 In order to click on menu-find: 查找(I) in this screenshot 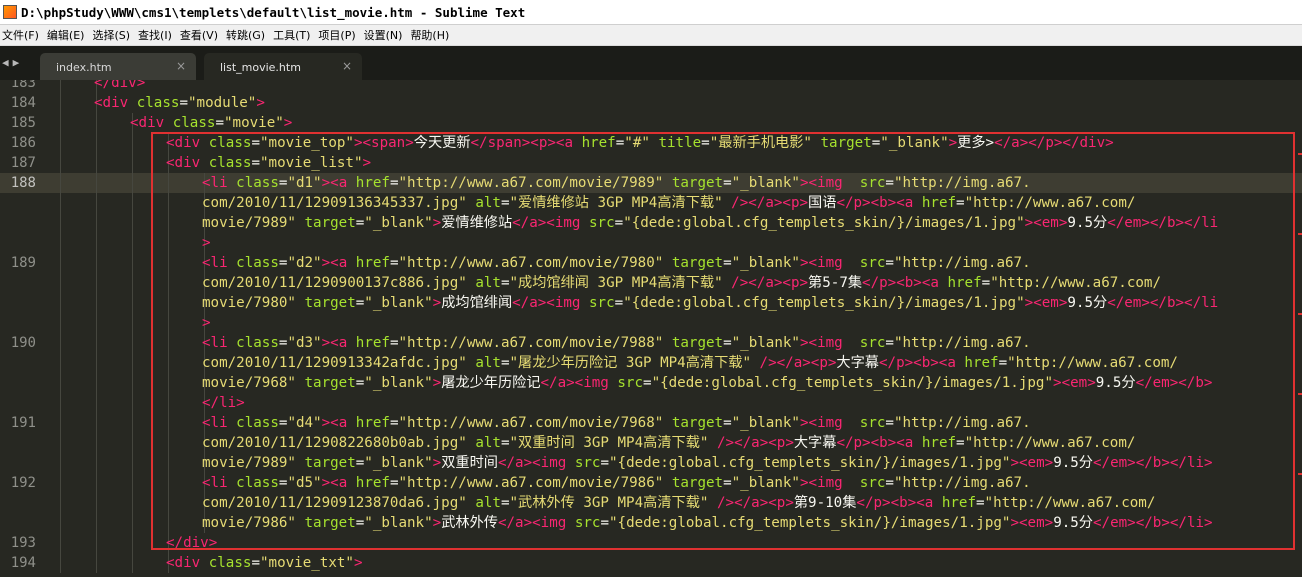, I will do `click(157, 35)`.